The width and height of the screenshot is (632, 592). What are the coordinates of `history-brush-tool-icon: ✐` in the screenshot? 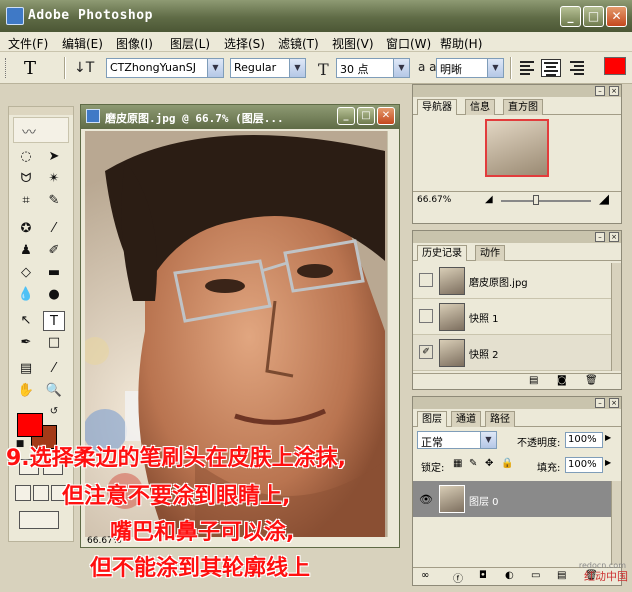 It's located at (54, 251).